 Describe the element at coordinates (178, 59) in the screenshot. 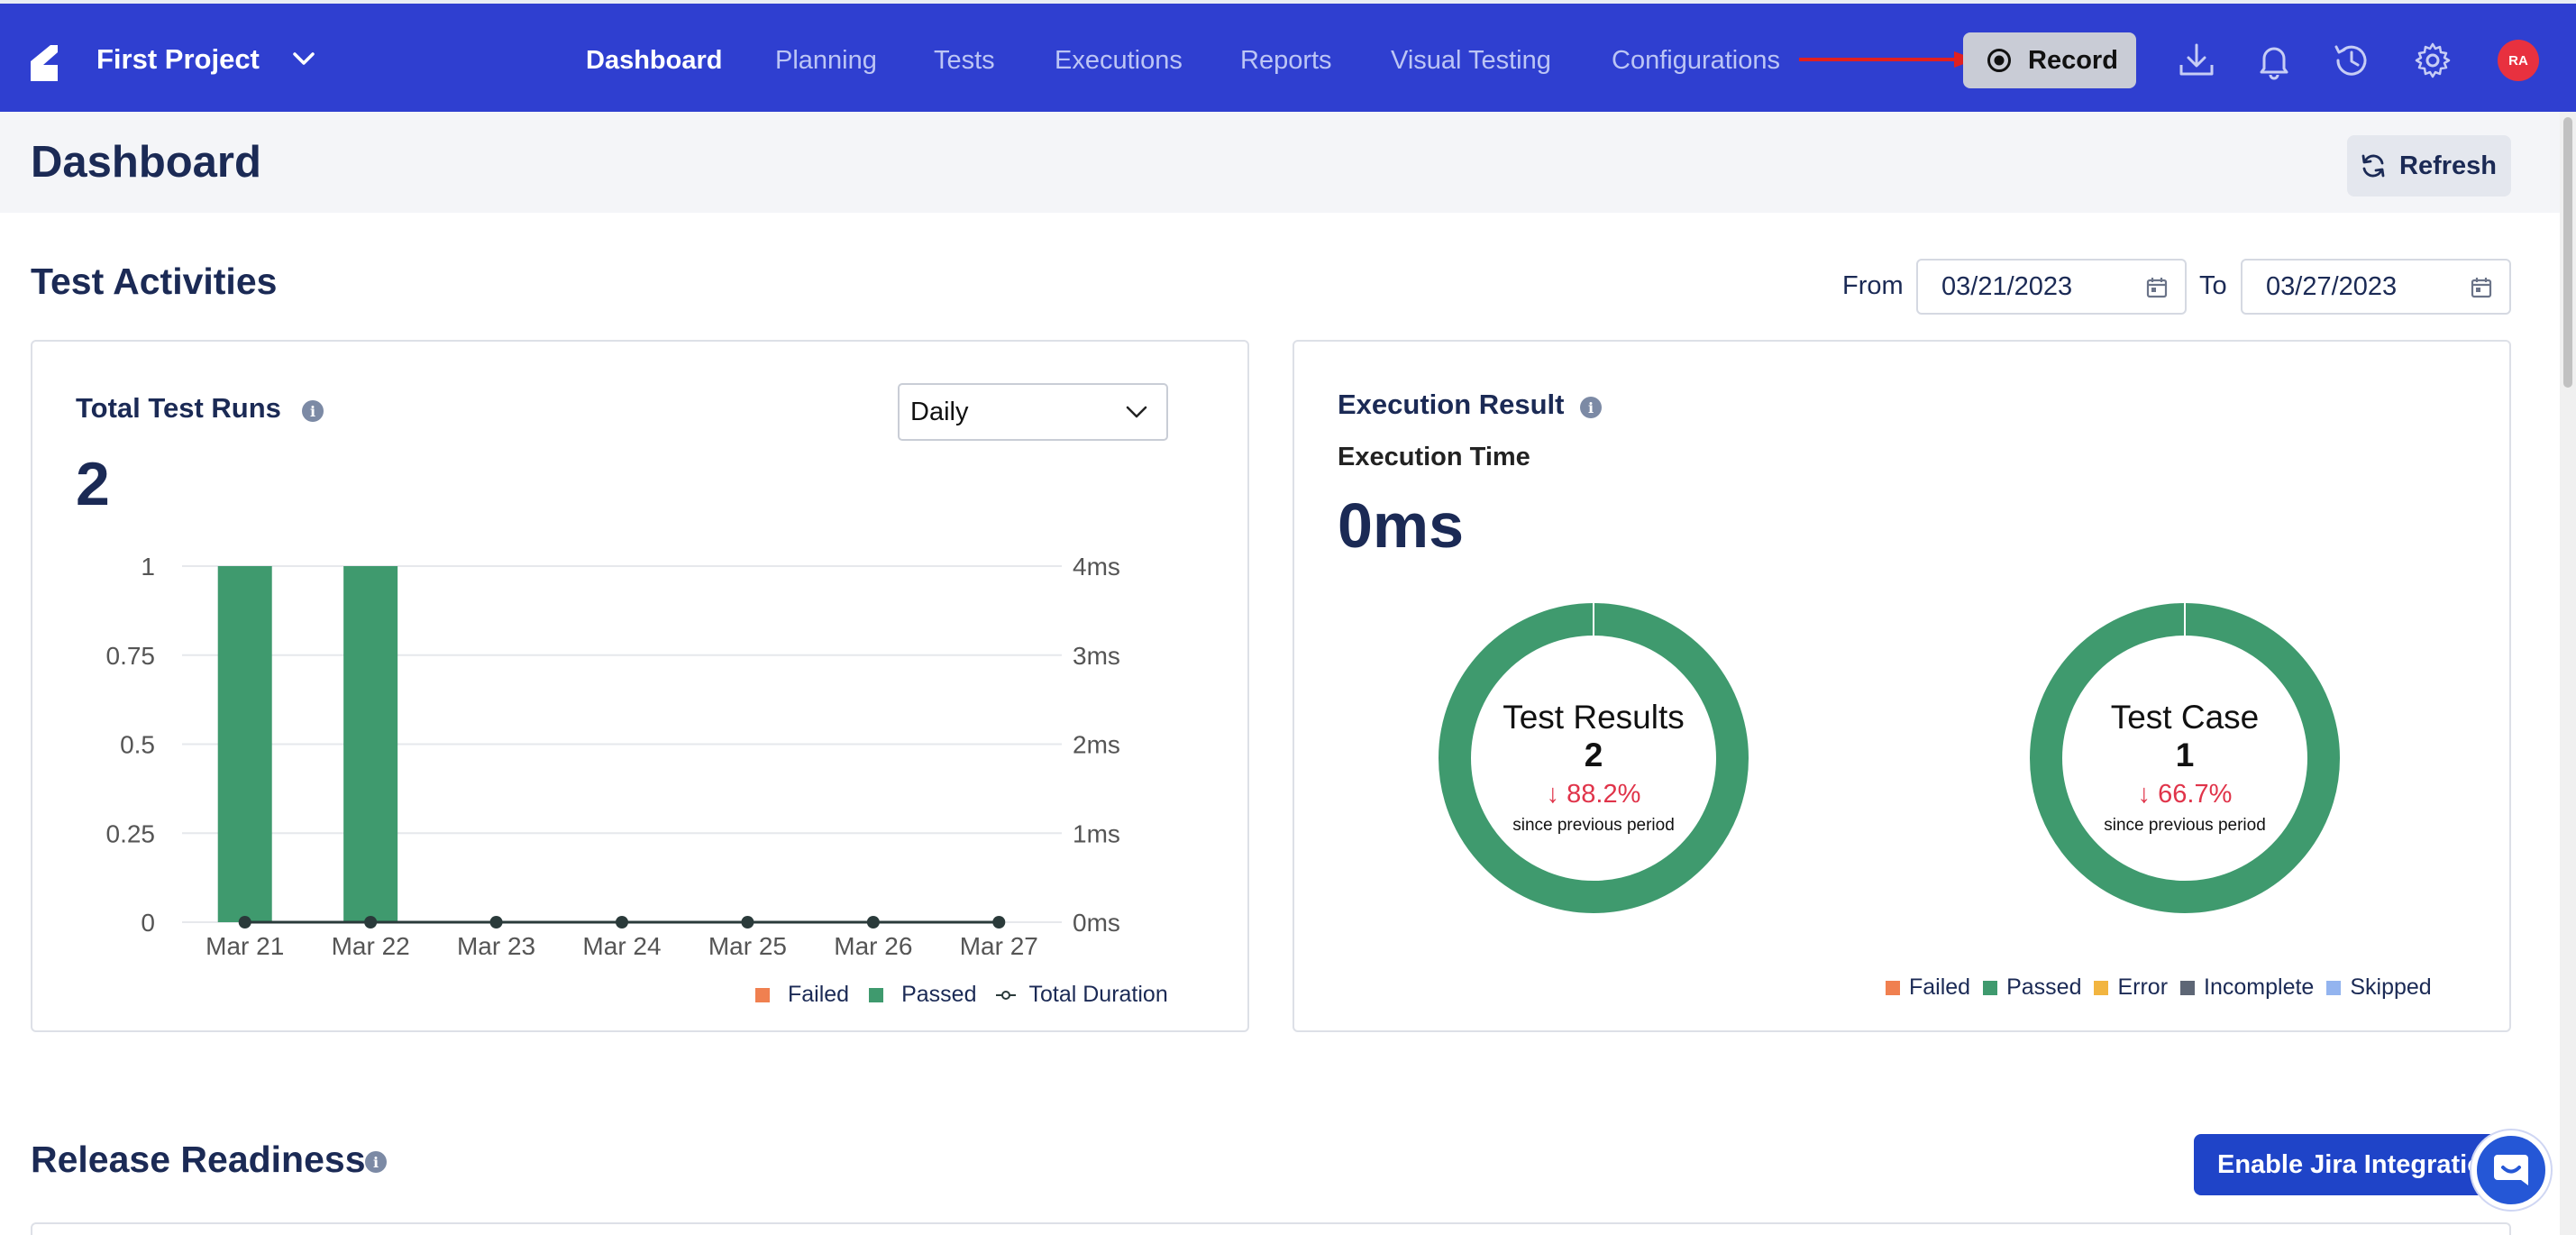

I see `project-name: First Project` at that location.